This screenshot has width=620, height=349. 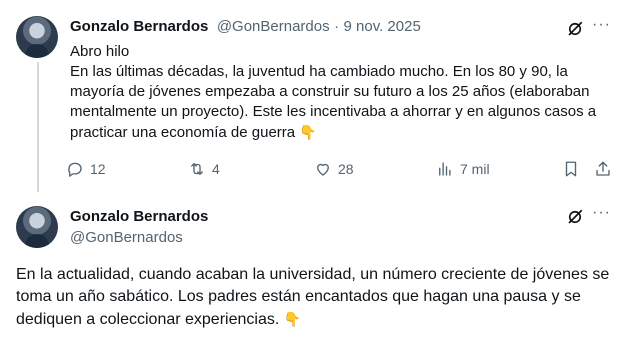 I want to click on like-button: 28, so click(x=334, y=169).